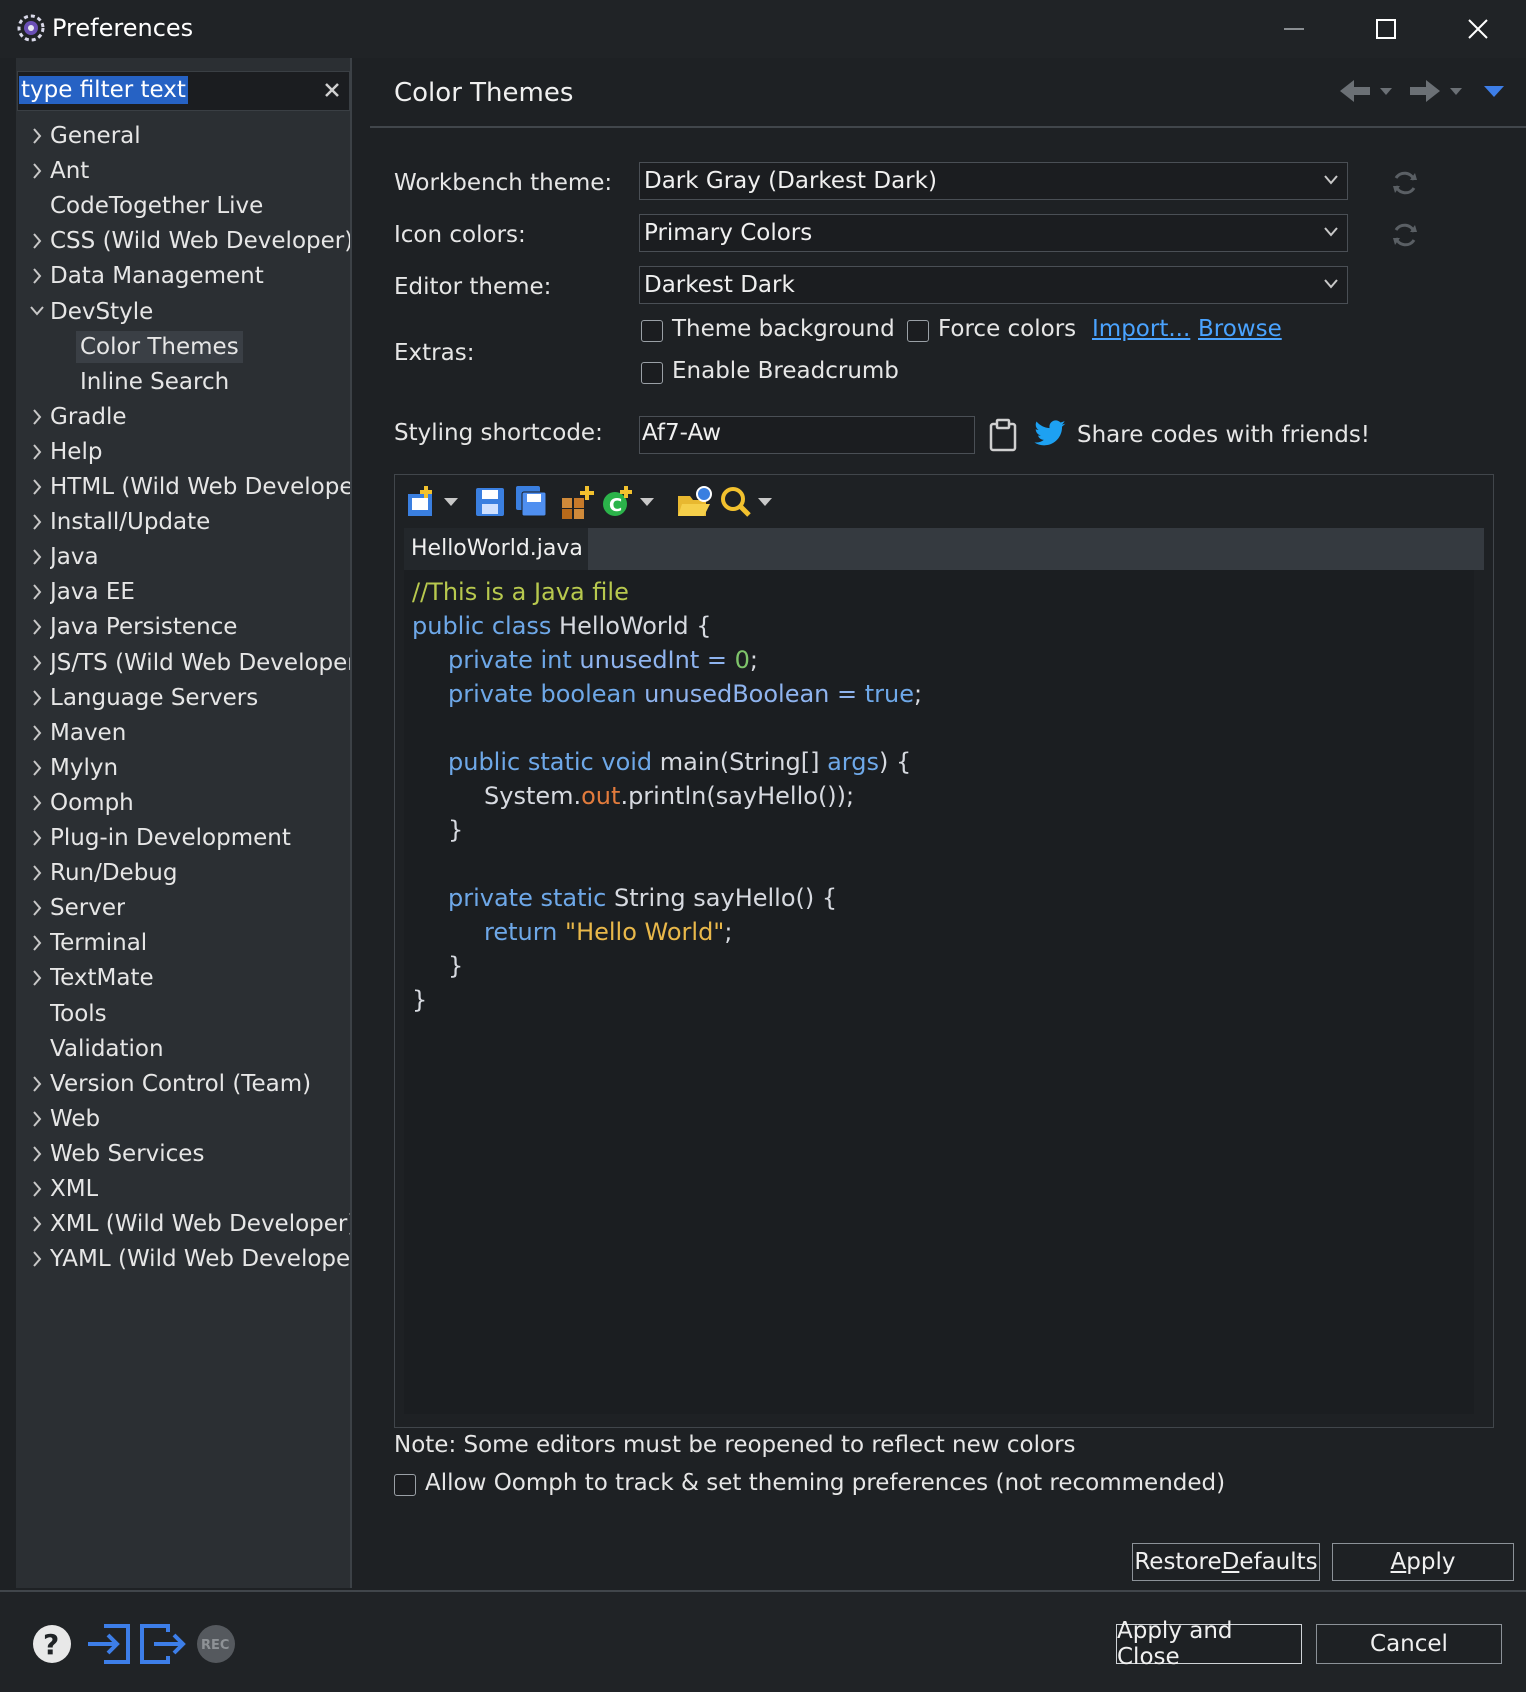  Describe the element at coordinates (918, 331) in the screenshot. I see `force-colors-checkbox` at that location.